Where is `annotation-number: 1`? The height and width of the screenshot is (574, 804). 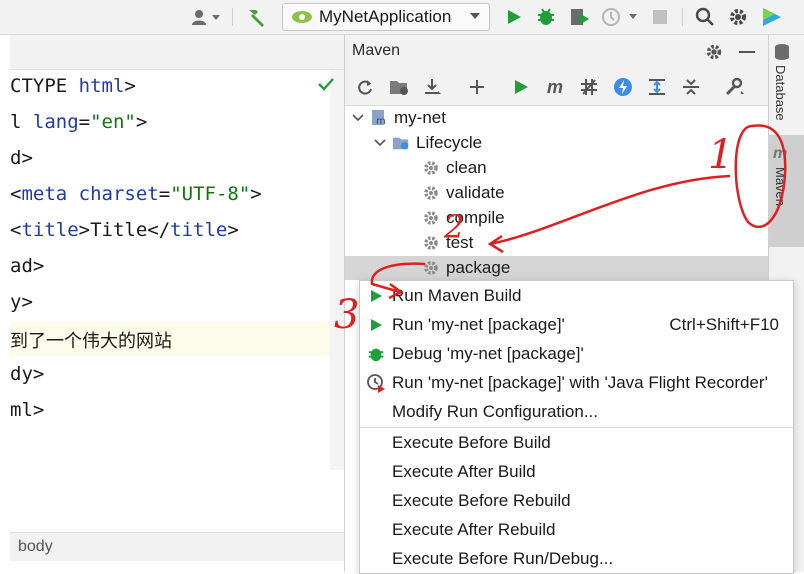 annotation-number: 1 is located at coordinates (720, 155).